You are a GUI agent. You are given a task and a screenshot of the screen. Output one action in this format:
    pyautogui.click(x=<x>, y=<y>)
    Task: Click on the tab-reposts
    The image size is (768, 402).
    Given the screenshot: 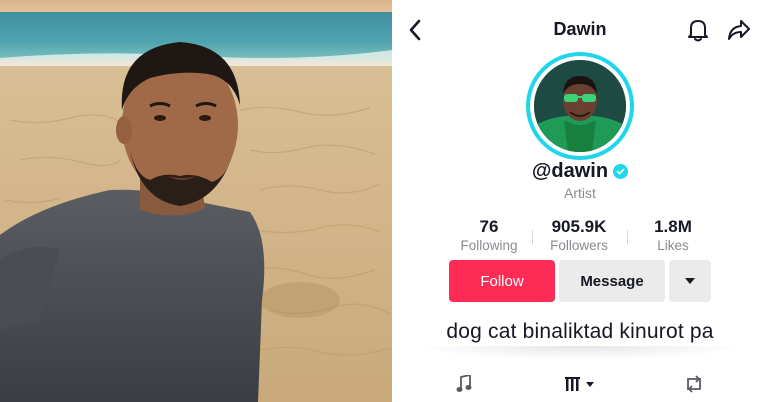 What is the action you would take?
    pyautogui.click(x=694, y=384)
    